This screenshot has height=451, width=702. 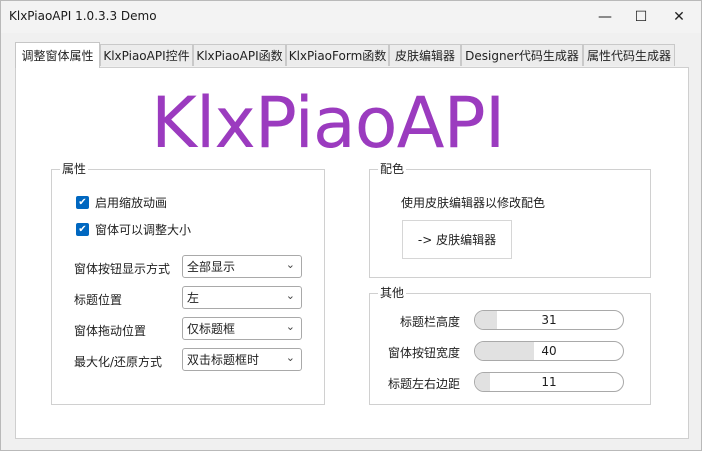 What do you see at coordinates (351, 17) in the screenshot?
I see `title-bar: KlxPiaoAPI 1.0.3.3 Demo — ☐ ✕` at bounding box center [351, 17].